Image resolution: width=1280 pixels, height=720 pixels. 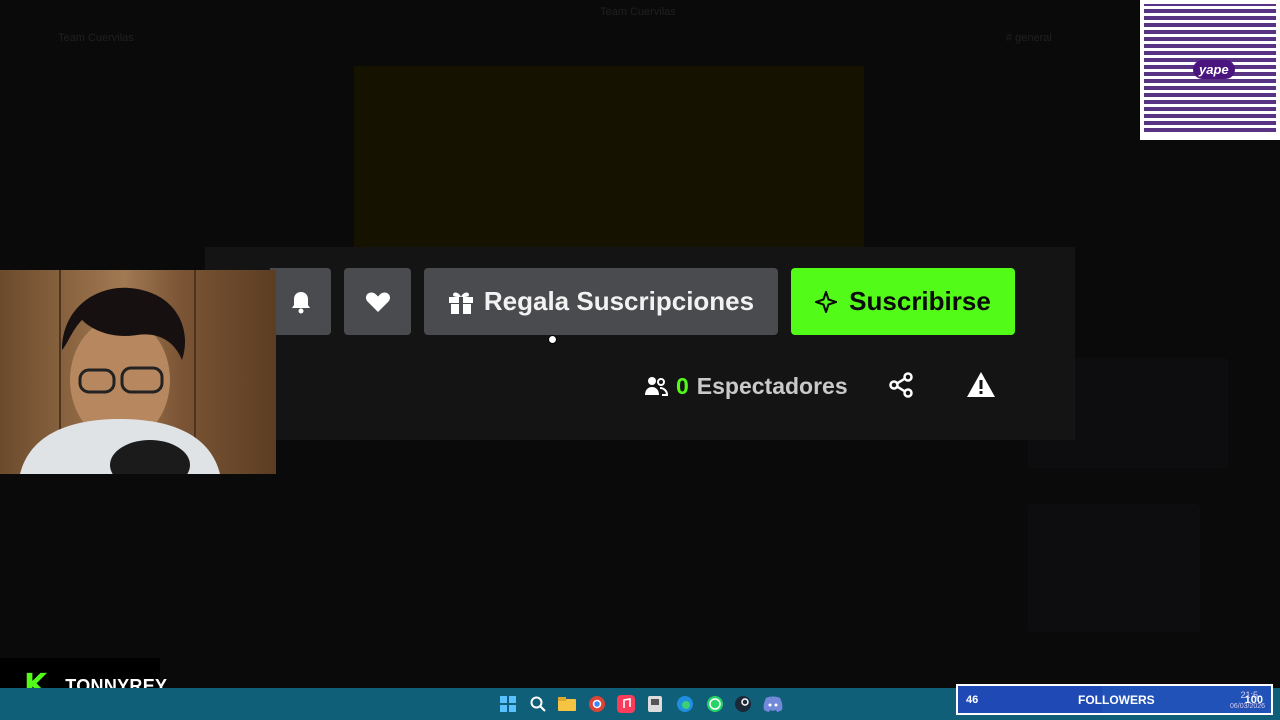 I want to click on clock-date: 06/03/2026, so click(x=1248, y=706).